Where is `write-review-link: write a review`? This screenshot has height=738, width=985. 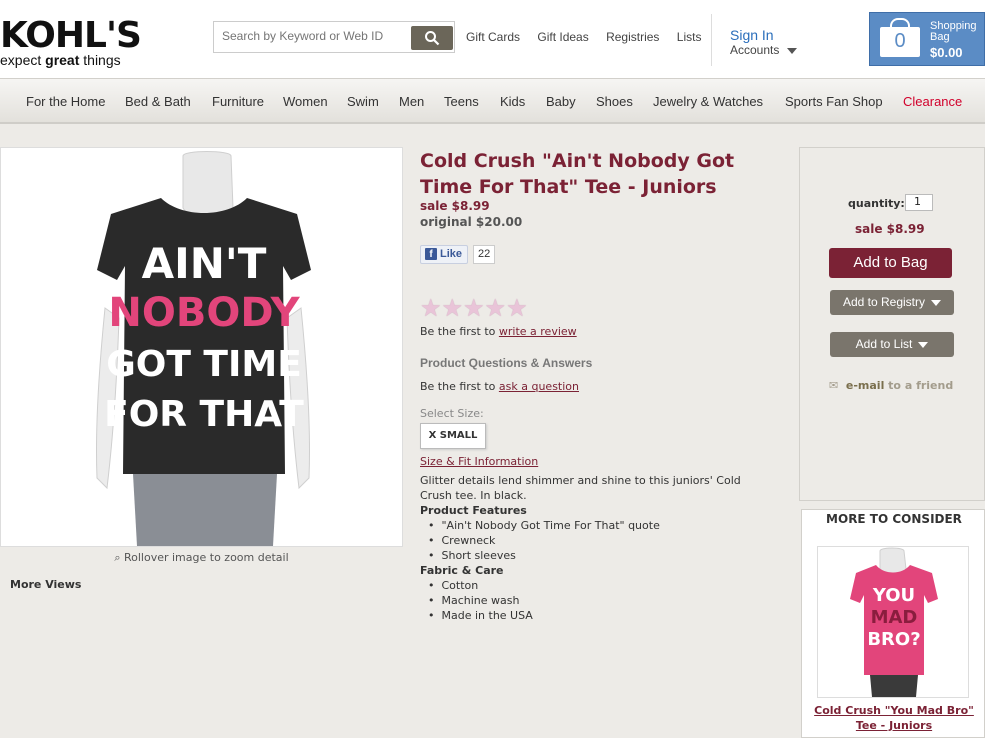 write-review-link: write a review is located at coordinates (538, 331).